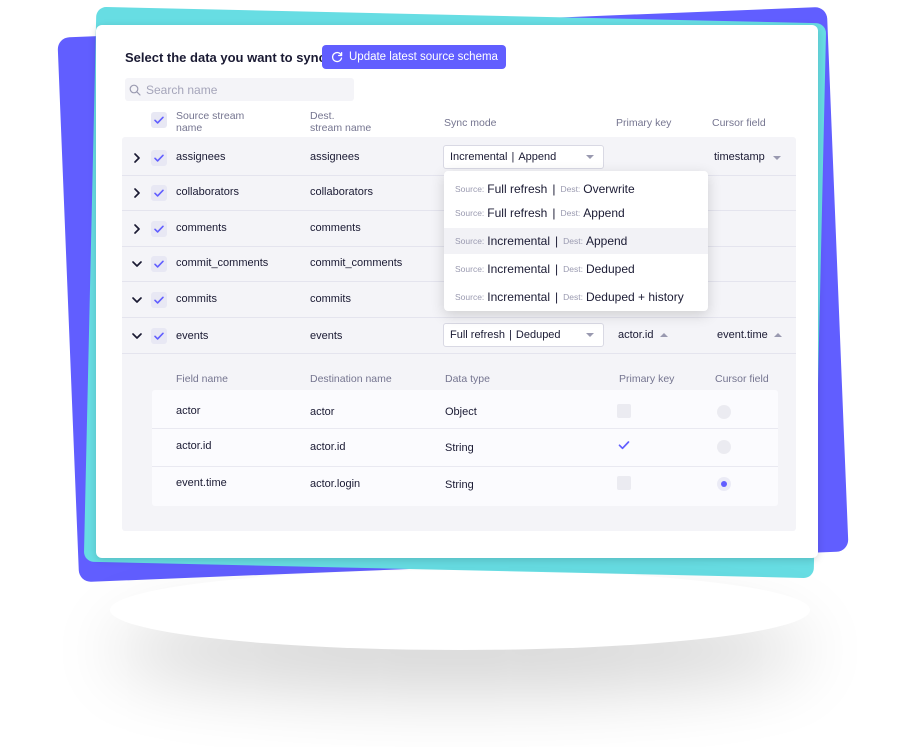  What do you see at coordinates (537, 157) in the screenshot?
I see `sync-mode-dest: Append` at bounding box center [537, 157].